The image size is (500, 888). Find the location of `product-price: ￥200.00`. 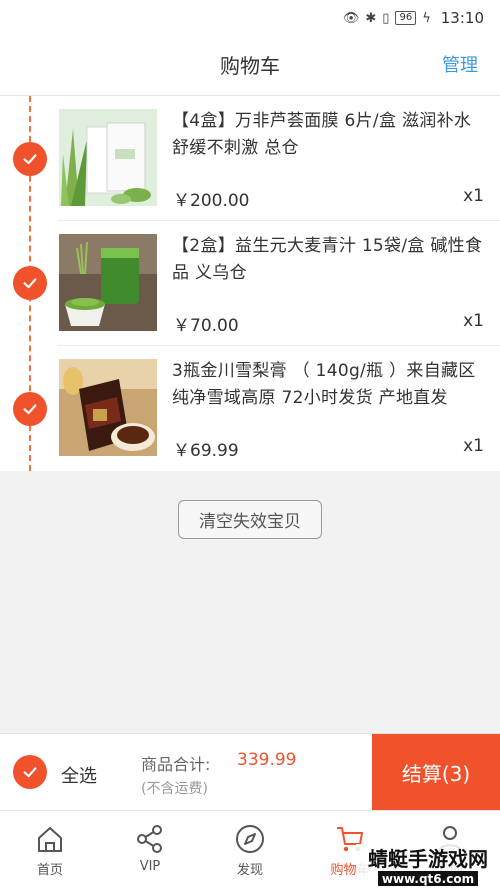

product-price: ￥200.00 is located at coordinates (211, 201).